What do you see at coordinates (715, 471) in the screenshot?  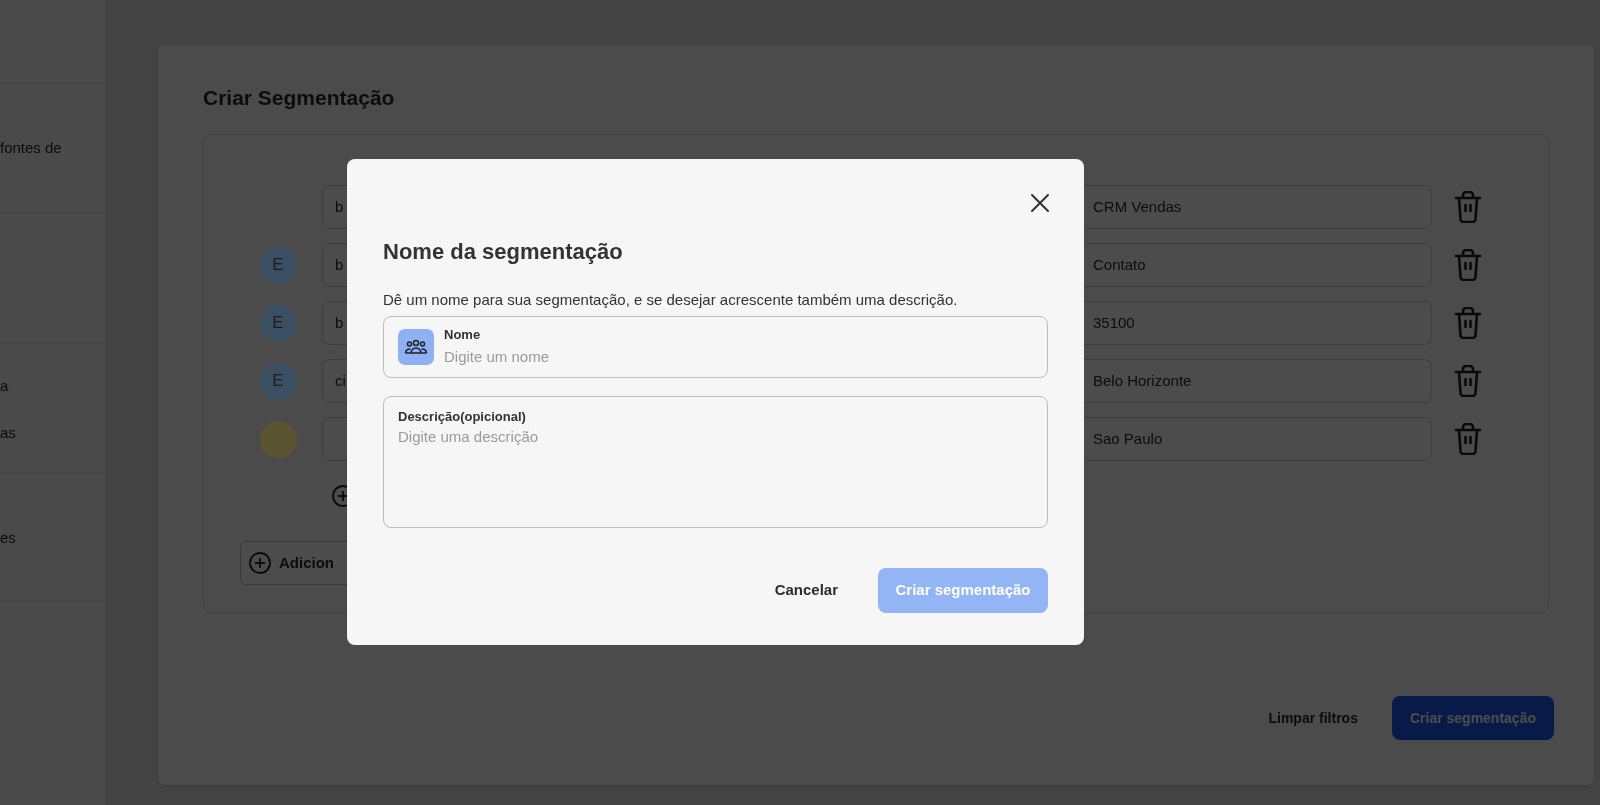 I see `description-input: Digite uma descrição` at bounding box center [715, 471].